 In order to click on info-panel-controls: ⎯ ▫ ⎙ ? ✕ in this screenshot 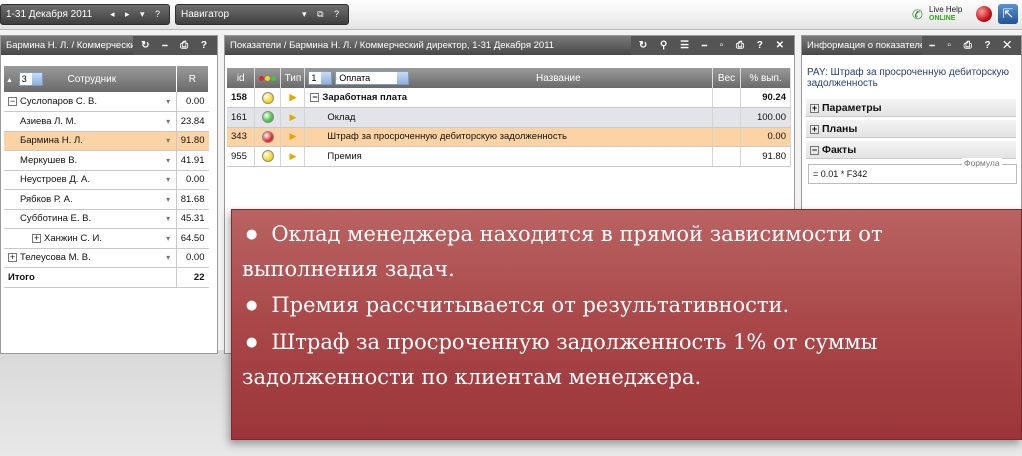, I will do `click(971, 45)`.